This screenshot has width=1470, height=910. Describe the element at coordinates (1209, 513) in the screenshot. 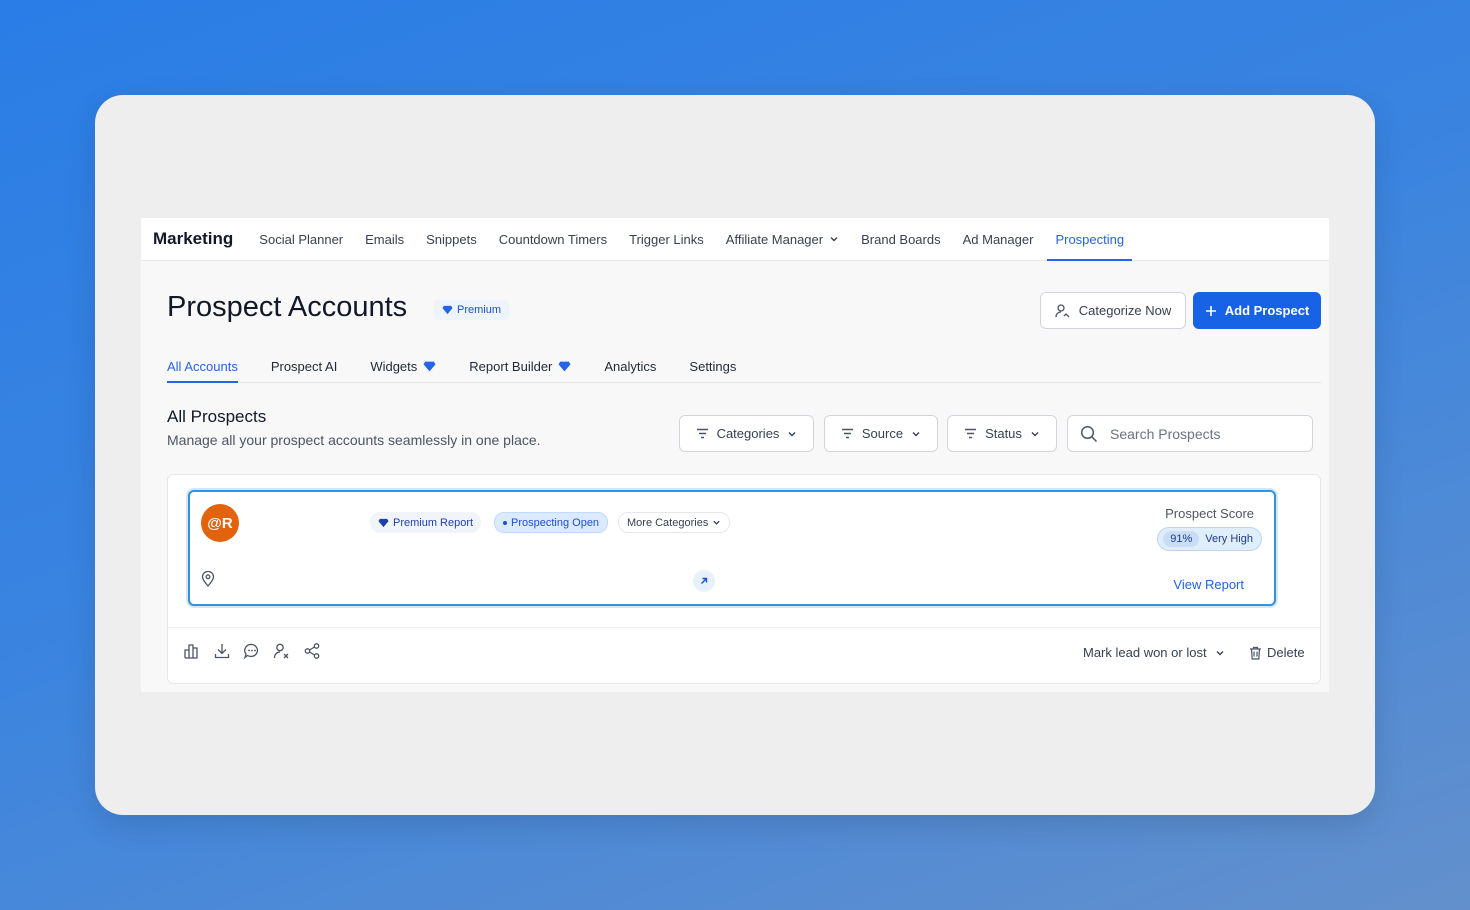

I see `prospect-score-label: Prospect Score` at that location.